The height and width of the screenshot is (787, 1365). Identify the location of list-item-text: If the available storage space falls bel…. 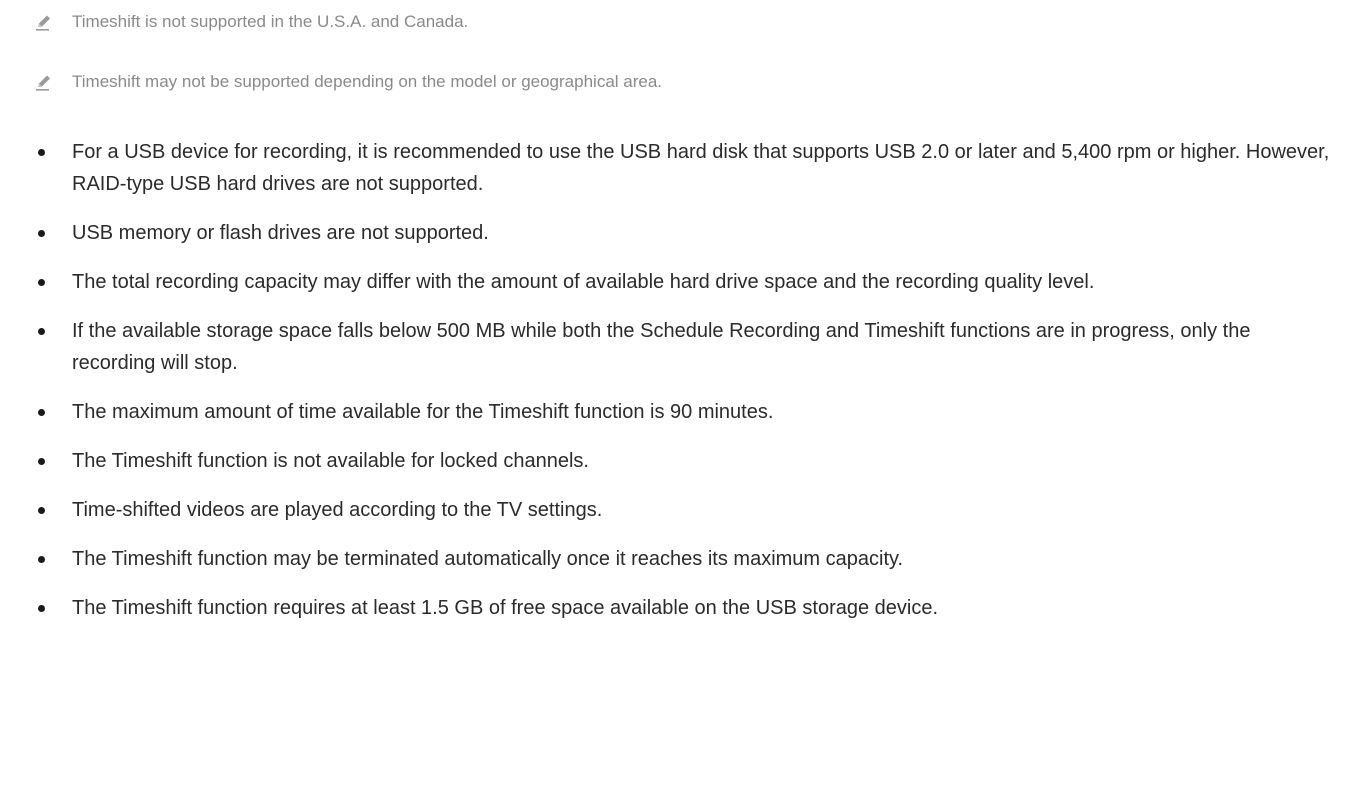
(661, 347).